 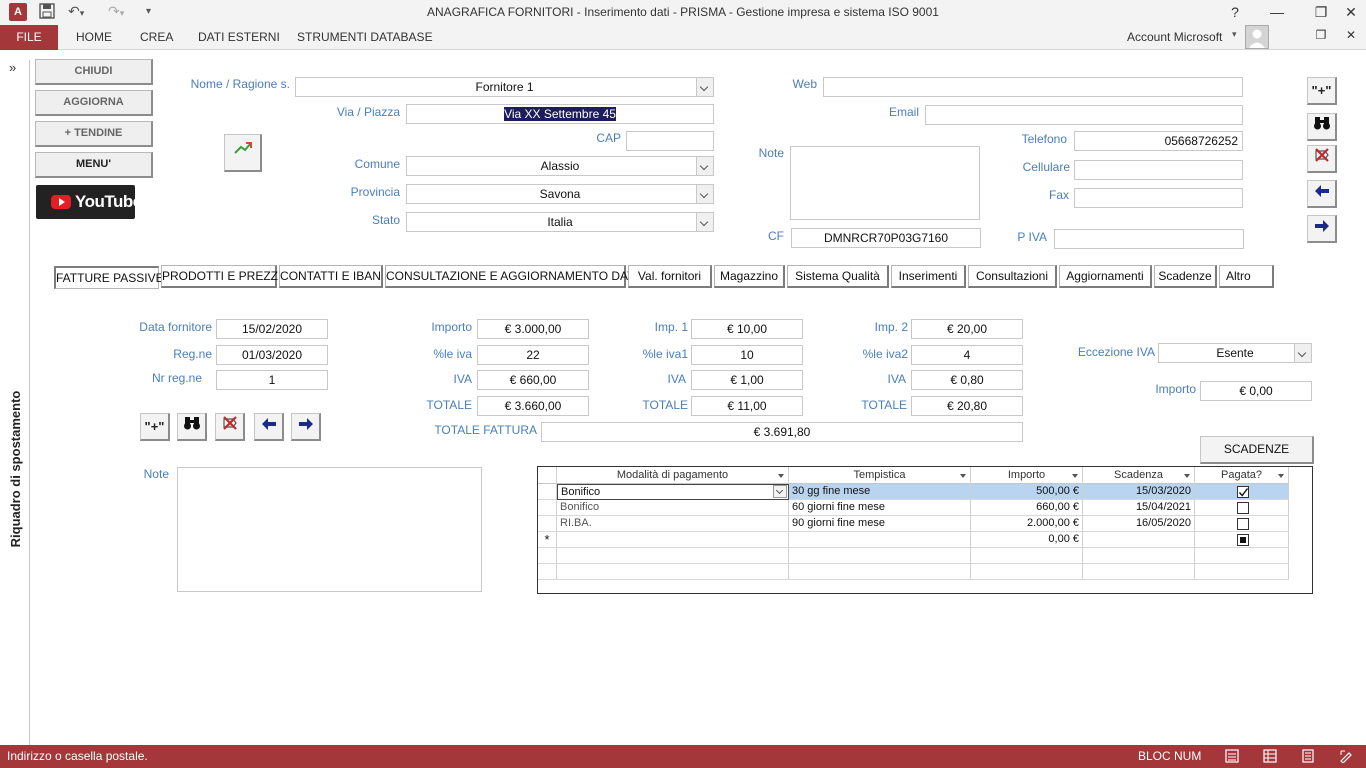 What do you see at coordinates (1235, 353) in the screenshot?
I see `eccezione-iva-combo: Esente` at bounding box center [1235, 353].